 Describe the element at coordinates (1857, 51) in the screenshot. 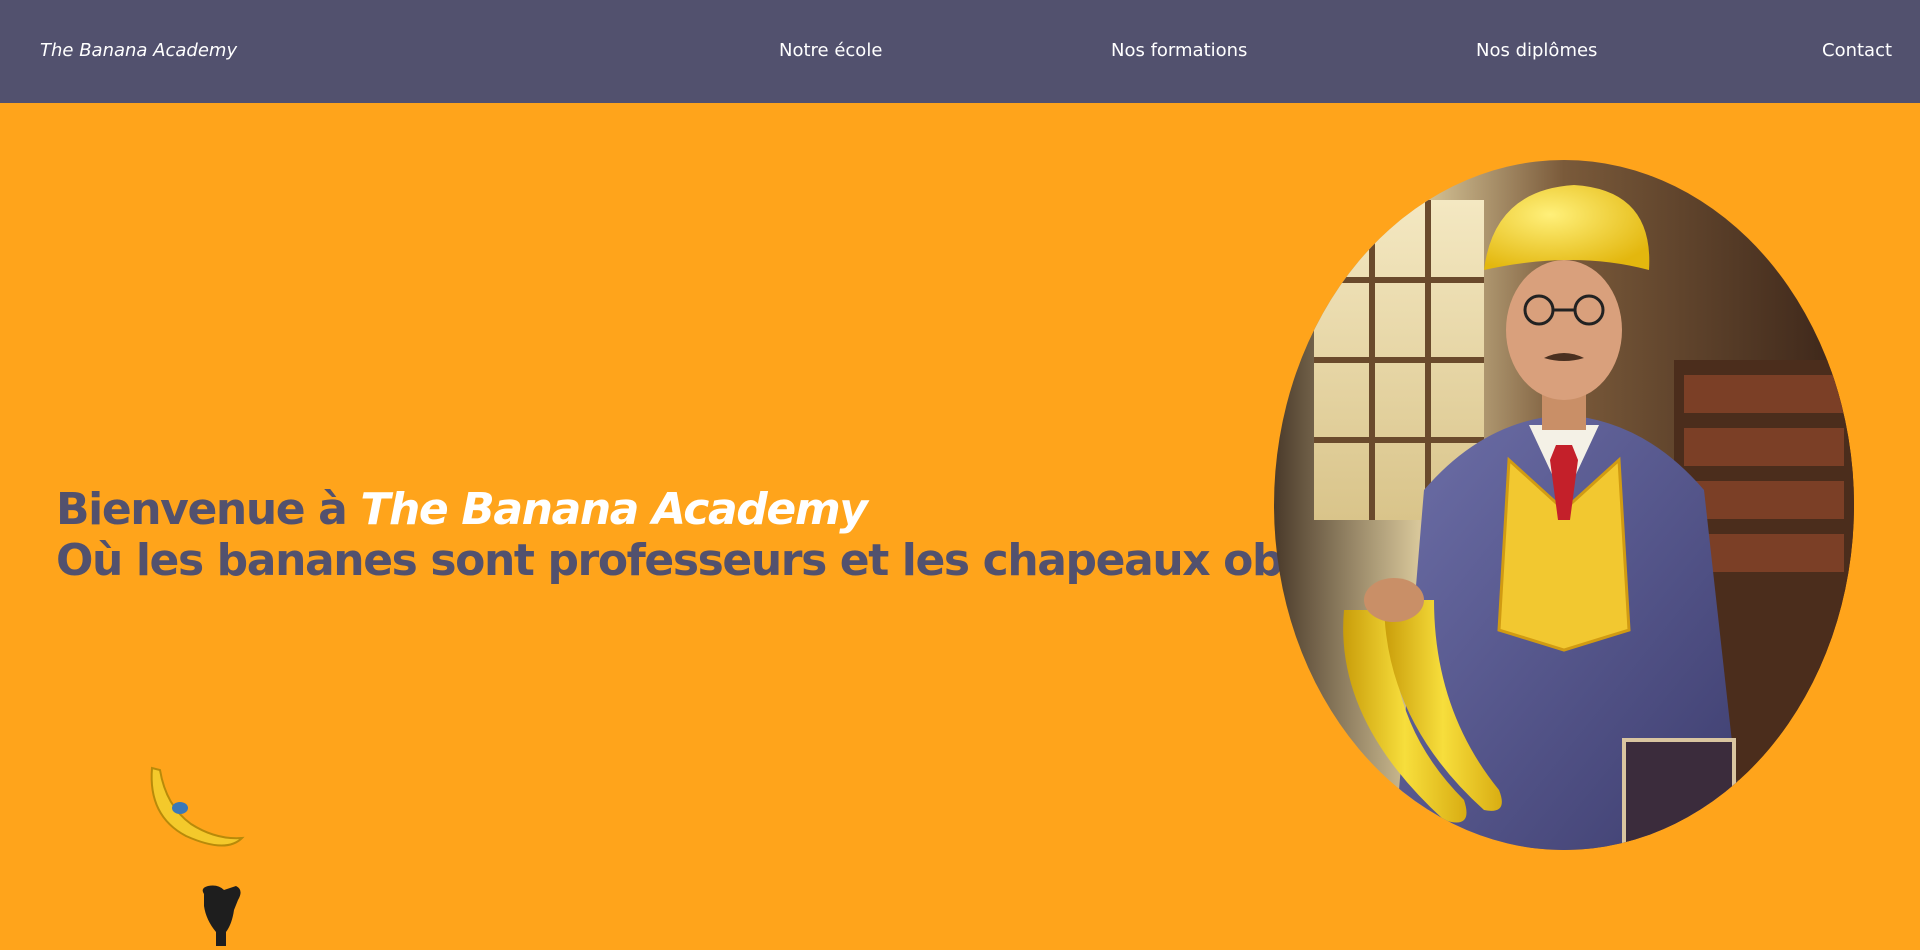

I see `nav-link-contact: Contact` at that location.